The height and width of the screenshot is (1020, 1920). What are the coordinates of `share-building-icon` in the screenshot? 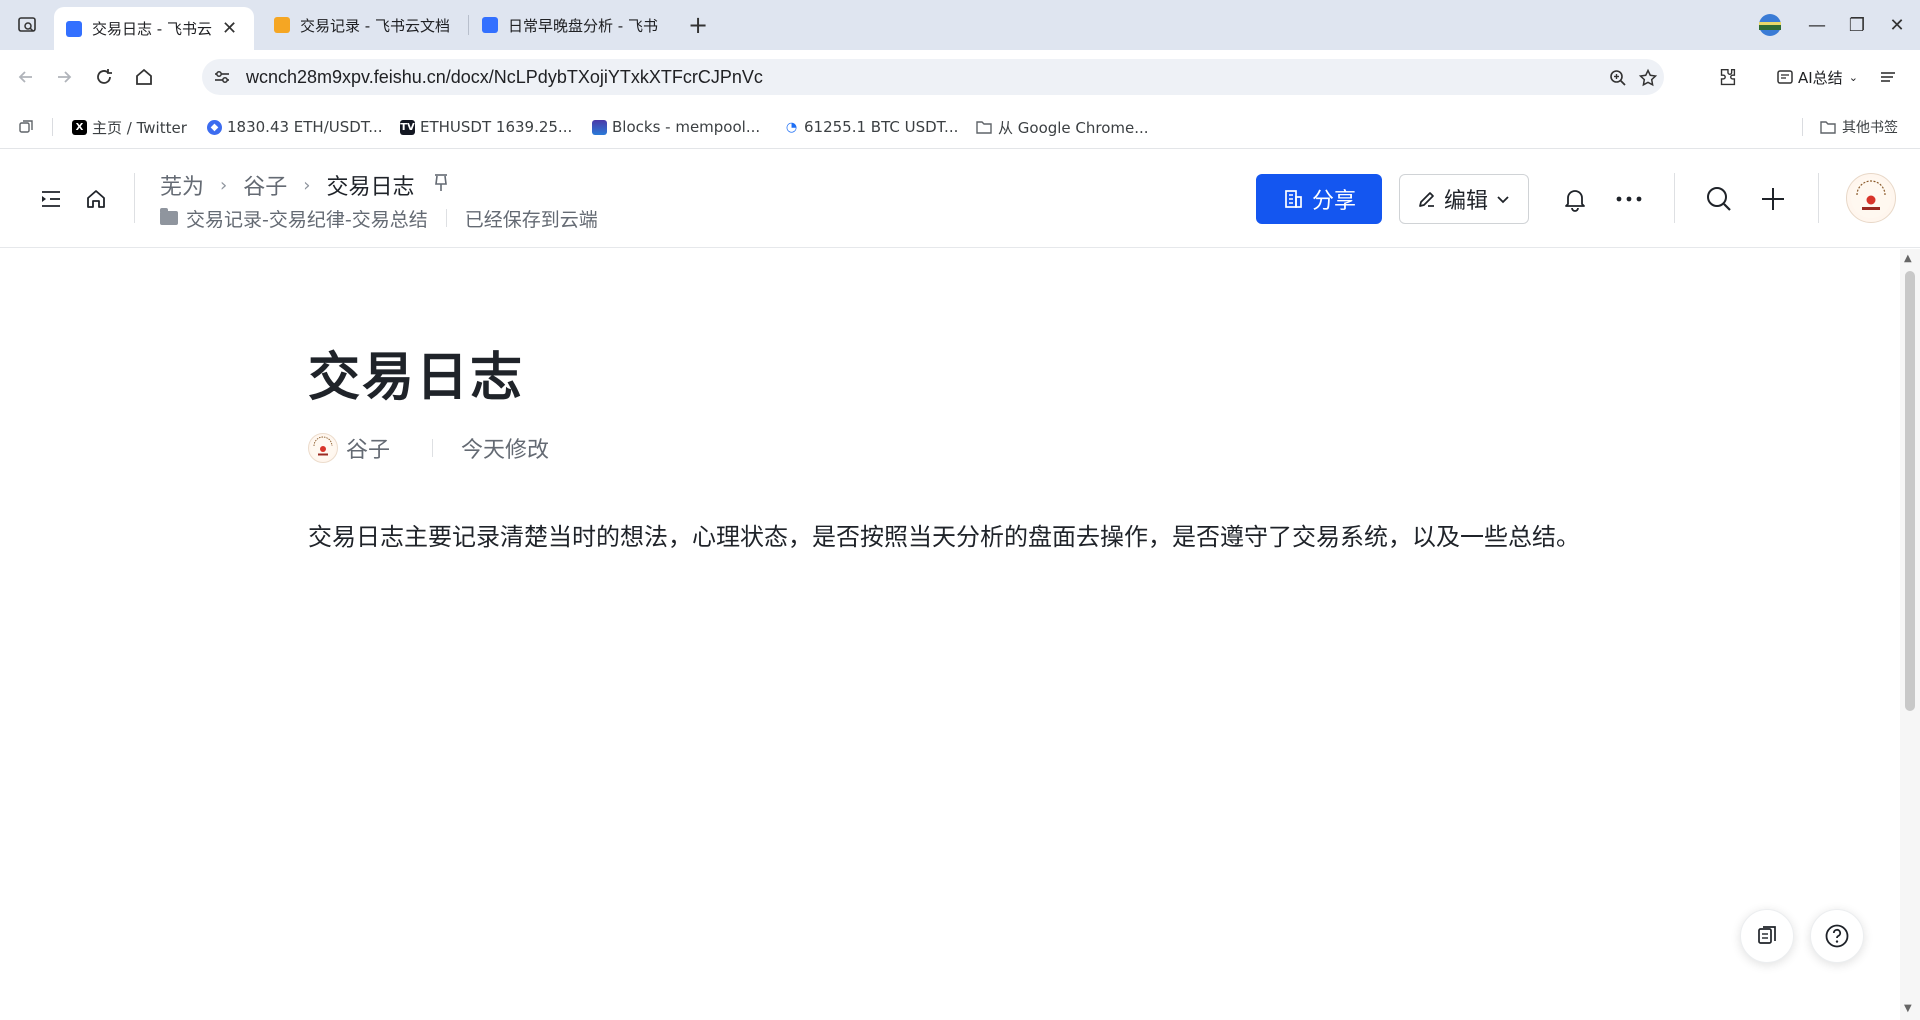 It's located at (1293, 199).